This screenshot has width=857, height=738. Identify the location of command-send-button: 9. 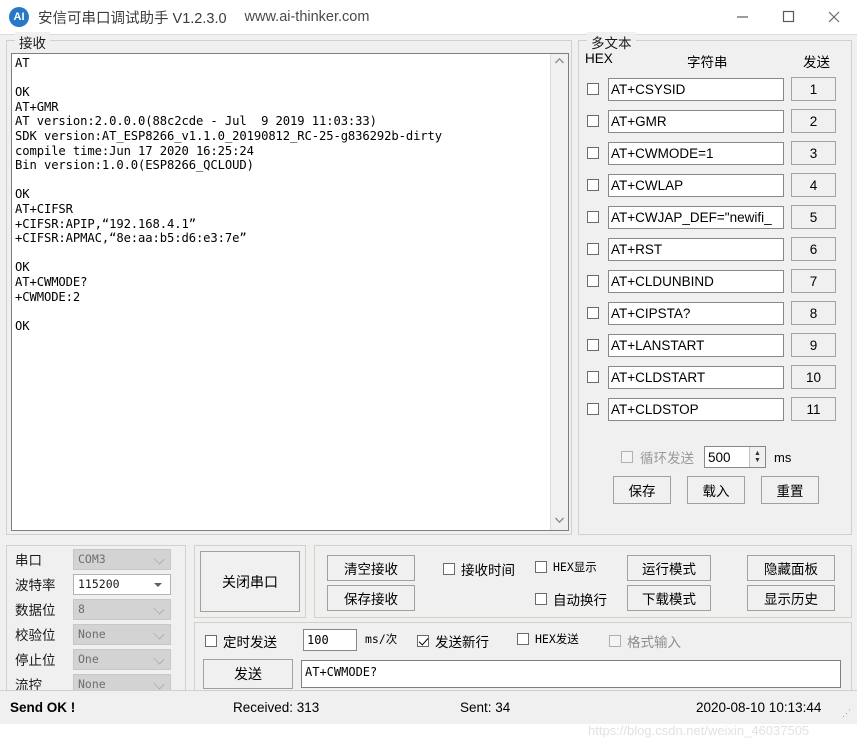
(813, 345).